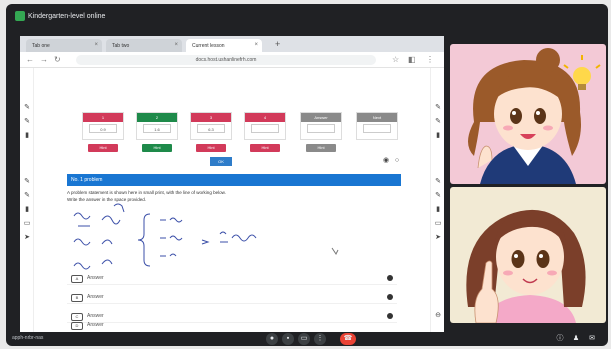  What do you see at coordinates (157, 117) in the screenshot?
I see `card-head: 2` at bounding box center [157, 117].